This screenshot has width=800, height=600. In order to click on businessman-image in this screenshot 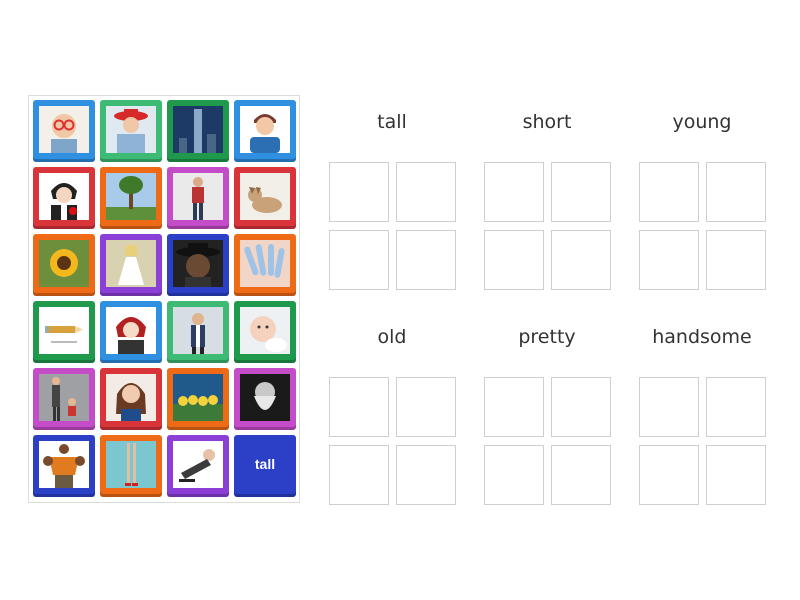, I will do `click(198, 330)`.